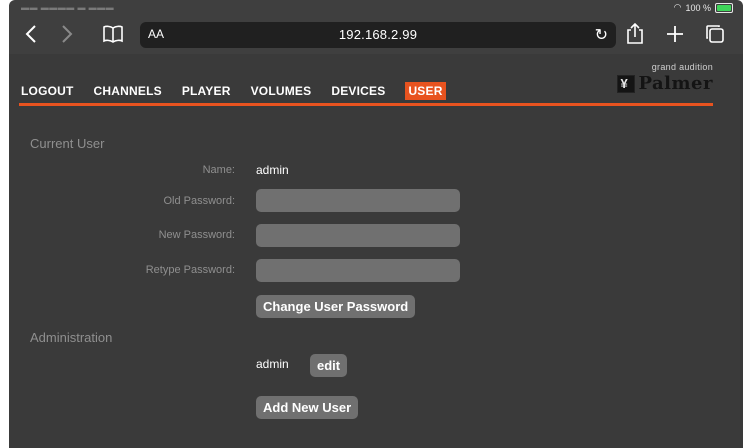 The width and height of the screenshot is (750, 448). I want to click on menu-underline, so click(366, 104).